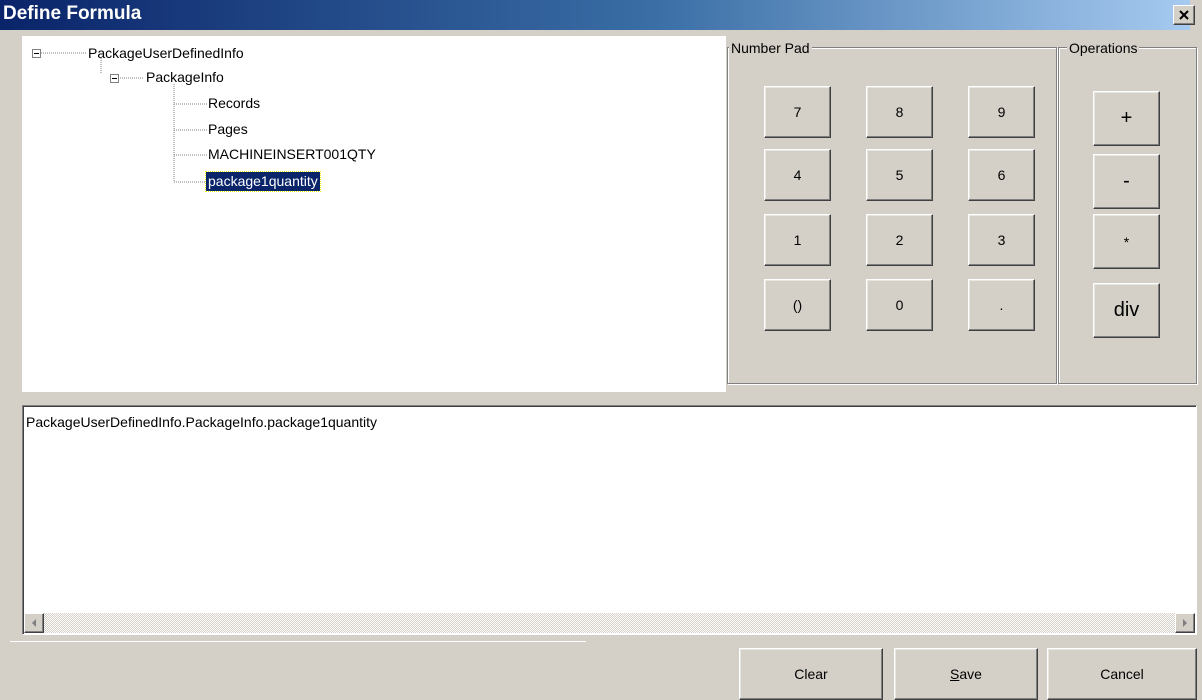  I want to click on close-icon, so click(1184, 15).